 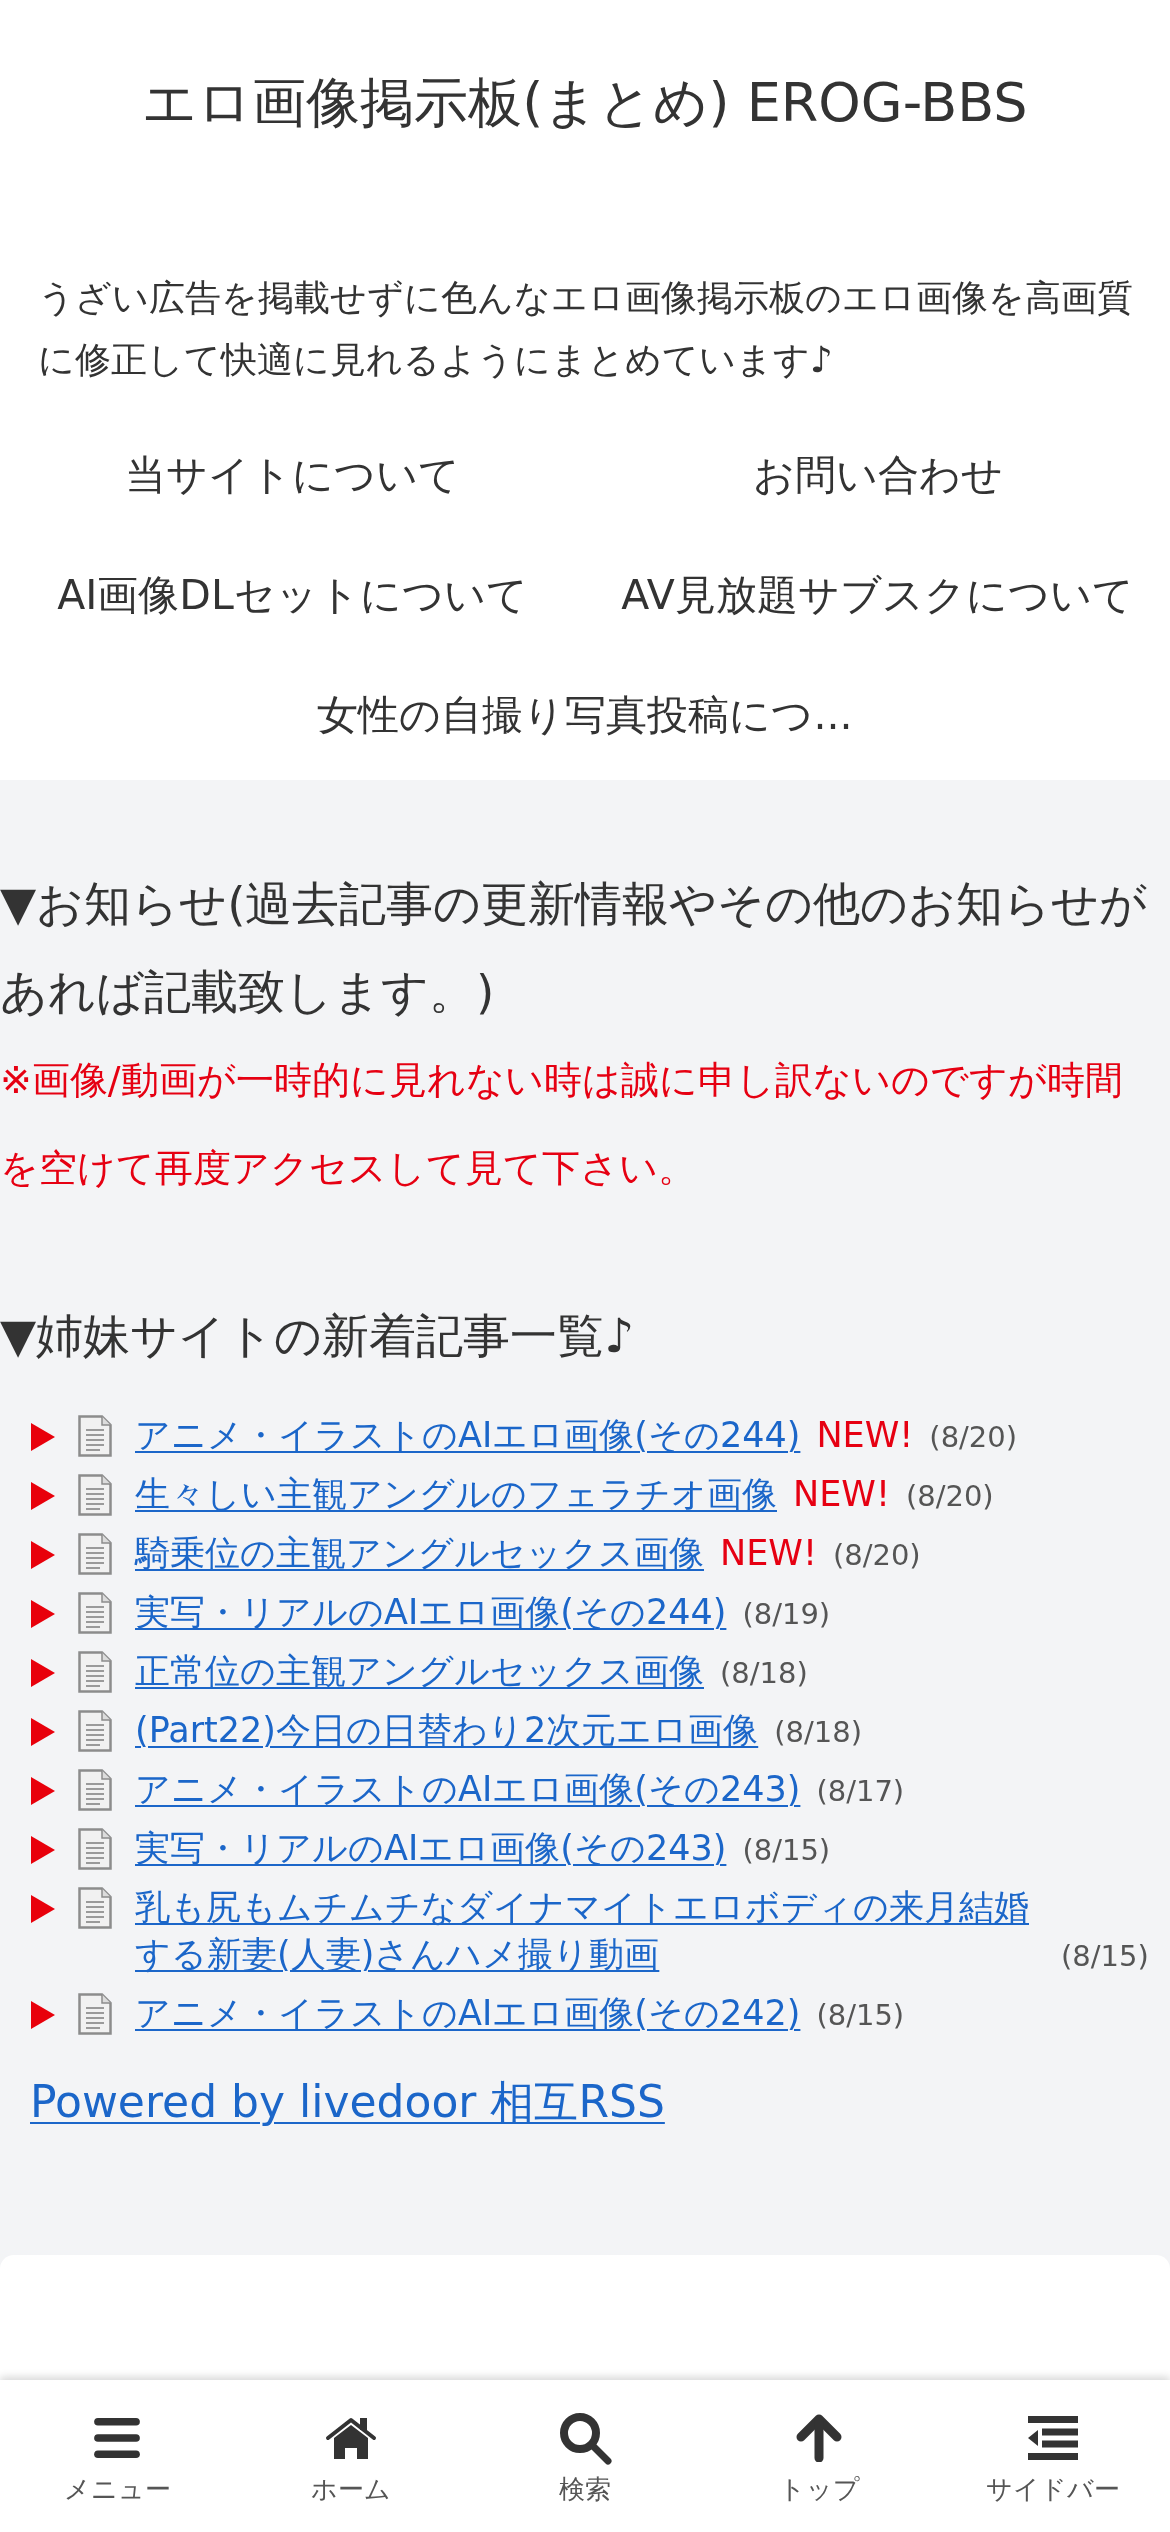 I want to click on article-link: 騎乗位の主観アングルセックス画像, so click(x=419, y=1553).